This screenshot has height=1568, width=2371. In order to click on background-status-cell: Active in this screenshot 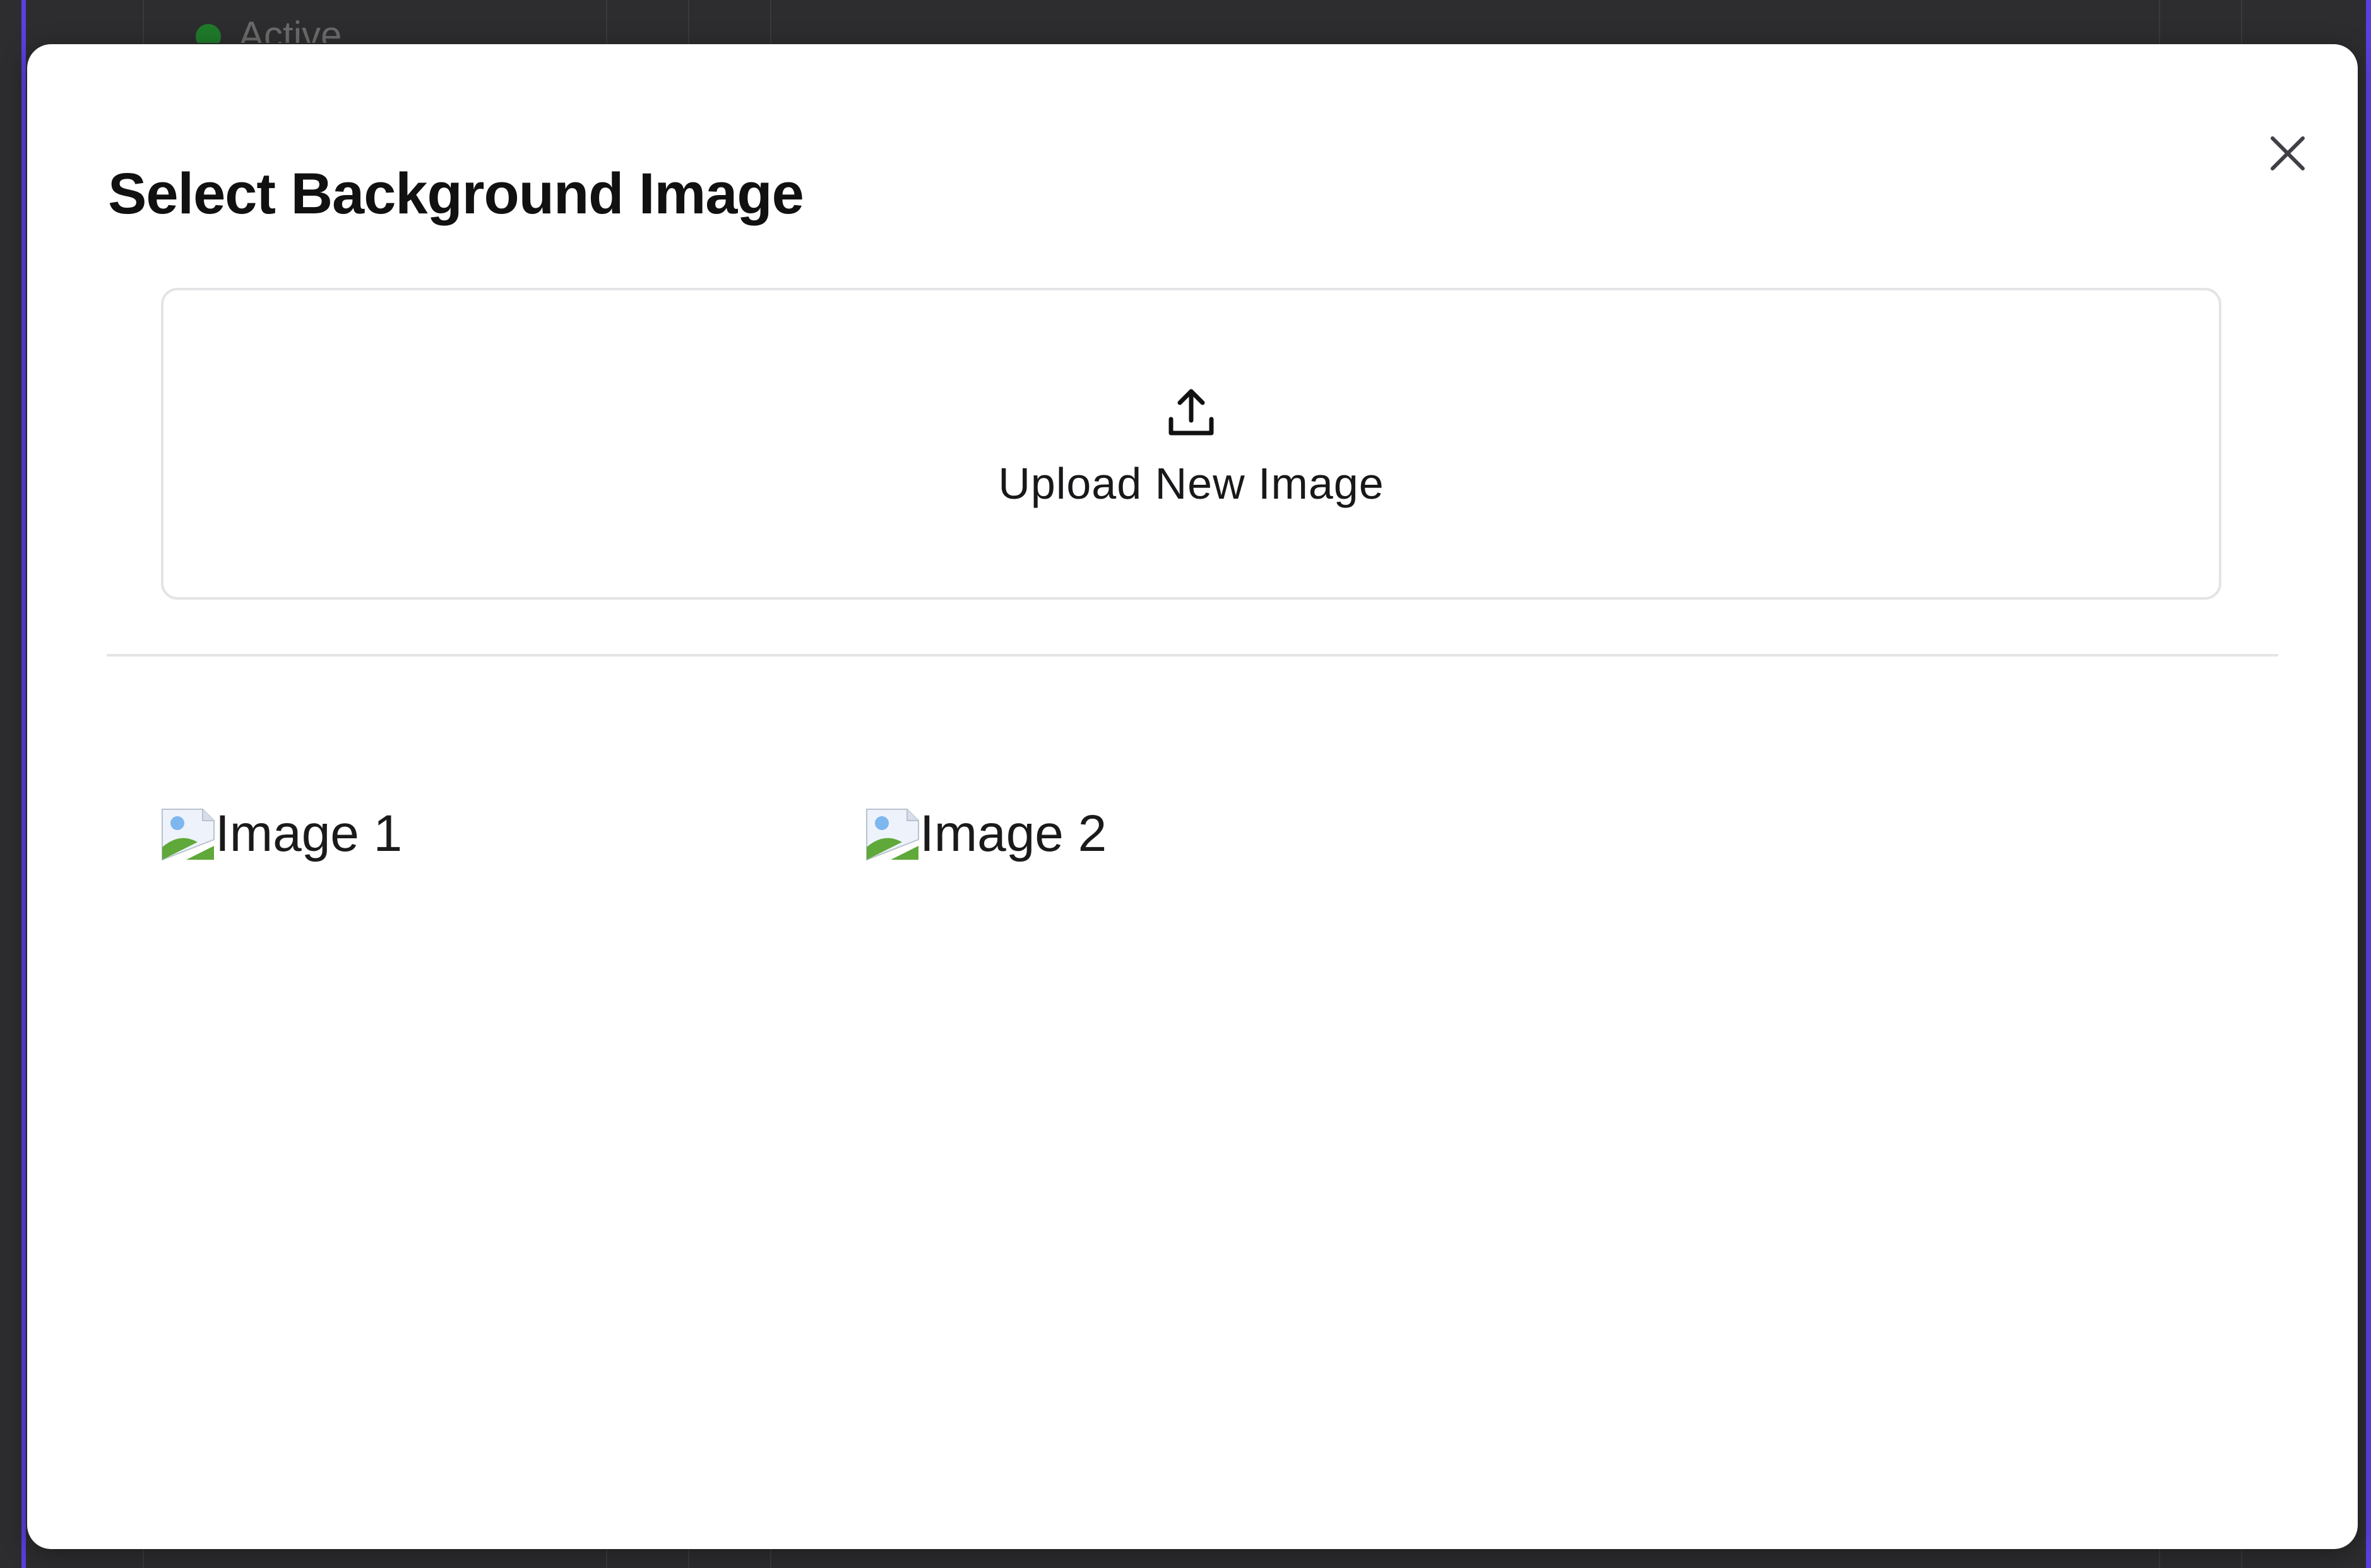, I will do `click(244, 21)`.